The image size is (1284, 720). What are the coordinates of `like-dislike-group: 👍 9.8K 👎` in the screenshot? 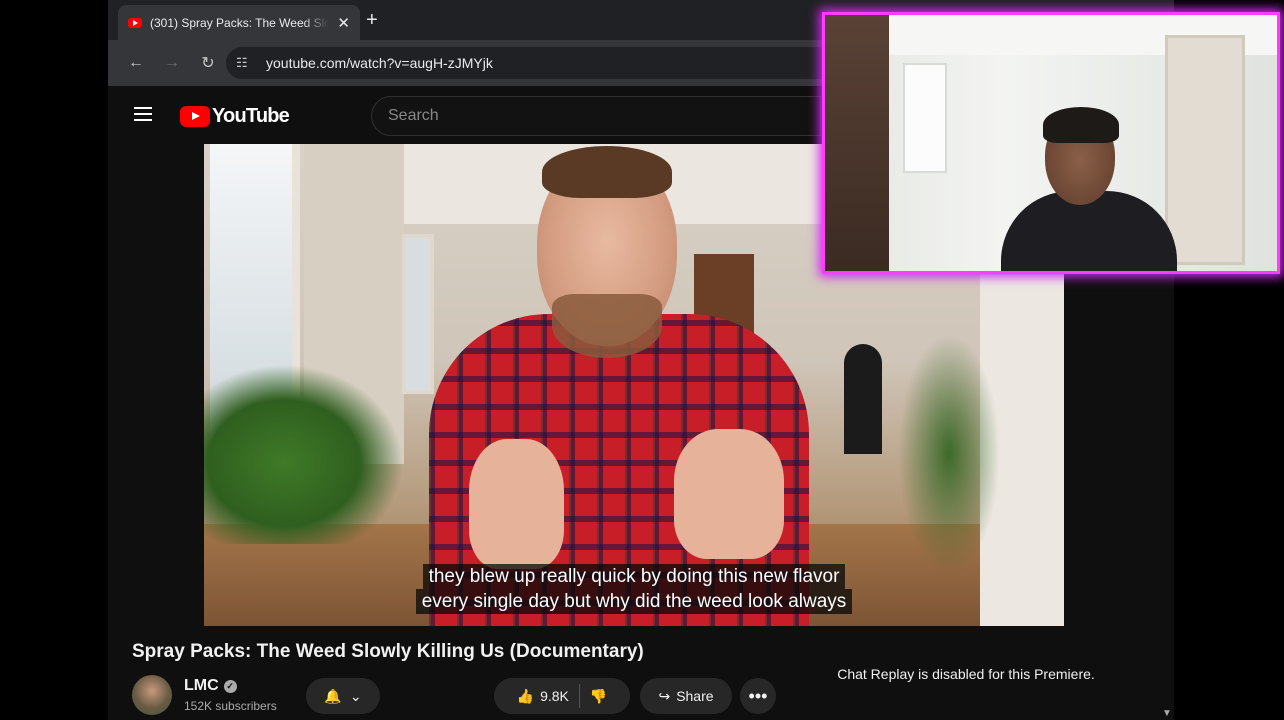 It's located at (562, 696).